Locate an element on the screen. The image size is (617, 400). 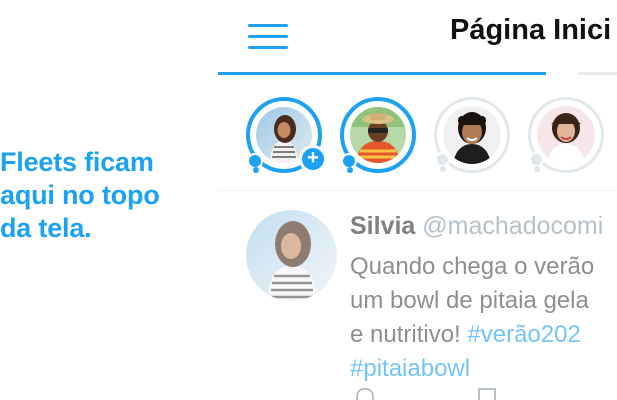
tweet-line-3: e nutritivo! #verão202 is located at coordinates (483, 335).